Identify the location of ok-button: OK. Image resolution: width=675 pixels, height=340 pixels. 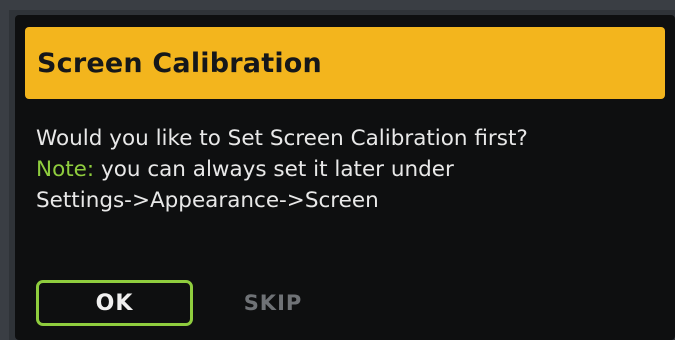
(114, 303).